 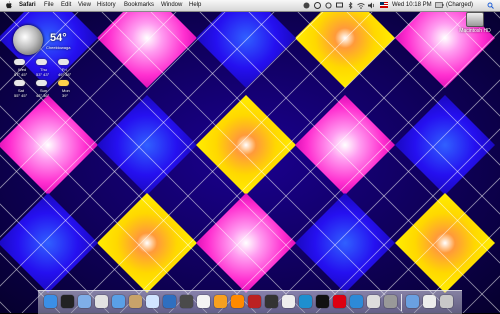 I want to click on wifi-icon, so click(x=361, y=5).